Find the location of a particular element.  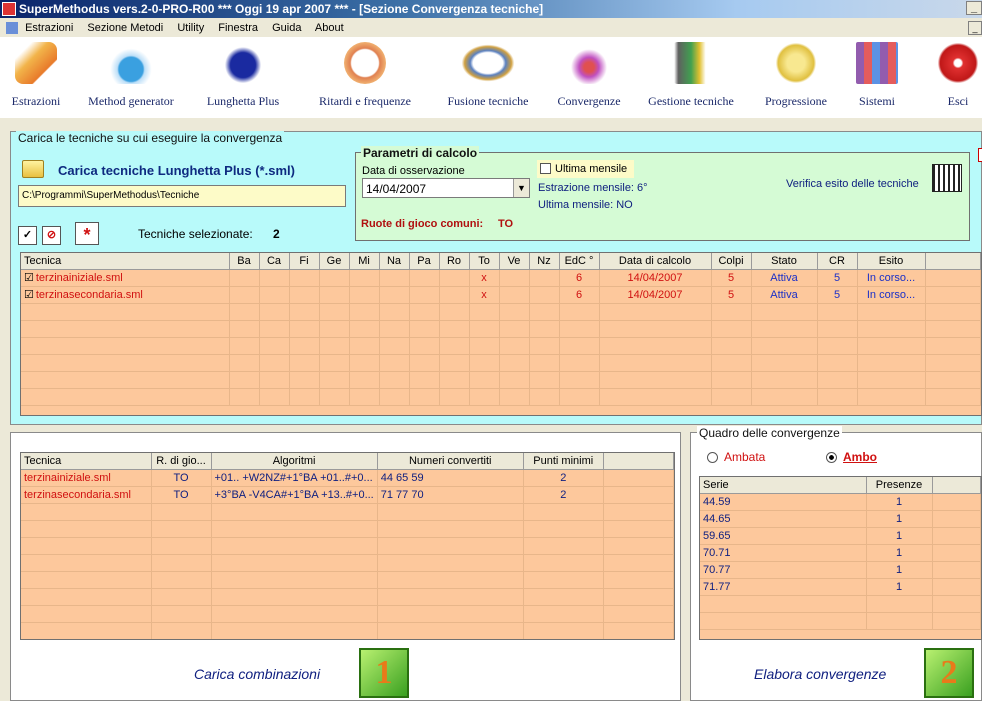

column-header: Ba is located at coordinates (244, 261).